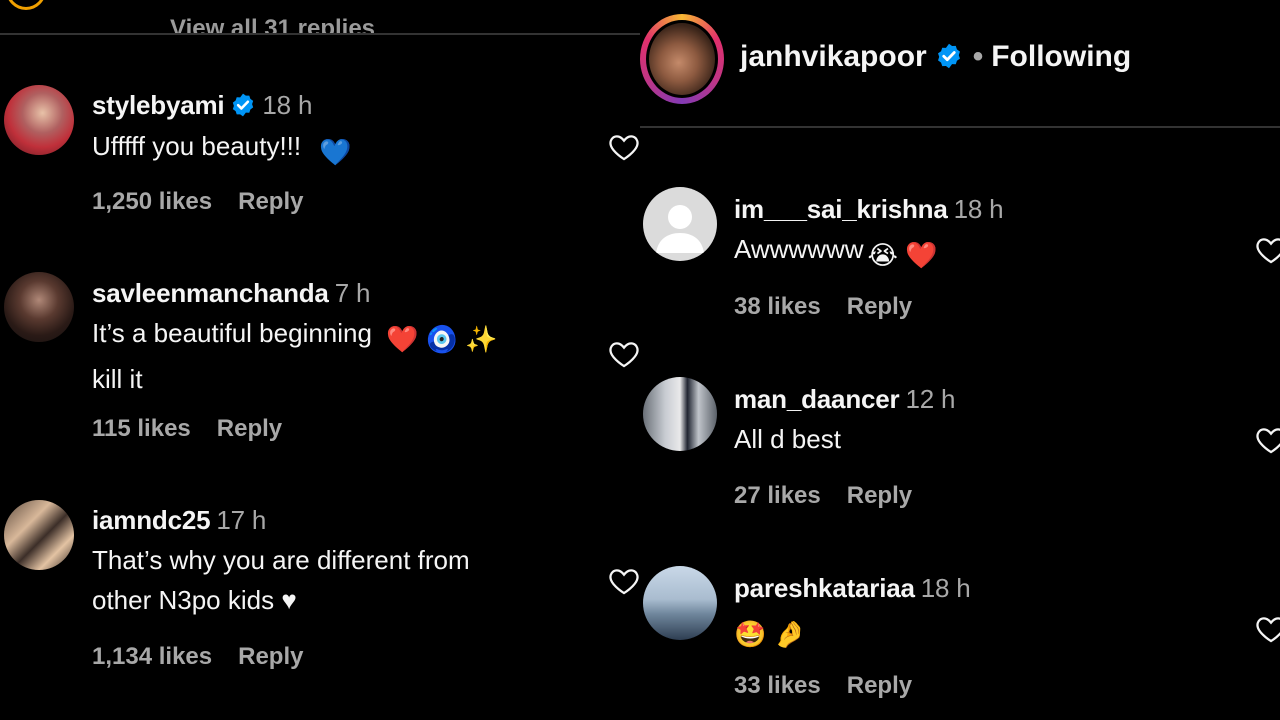 Image resolution: width=1280 pixels, height=720 pixels. Describe the element at coordinates (833, 56) in the screenshot. I see `header-username: janhvikapoor` at that location.